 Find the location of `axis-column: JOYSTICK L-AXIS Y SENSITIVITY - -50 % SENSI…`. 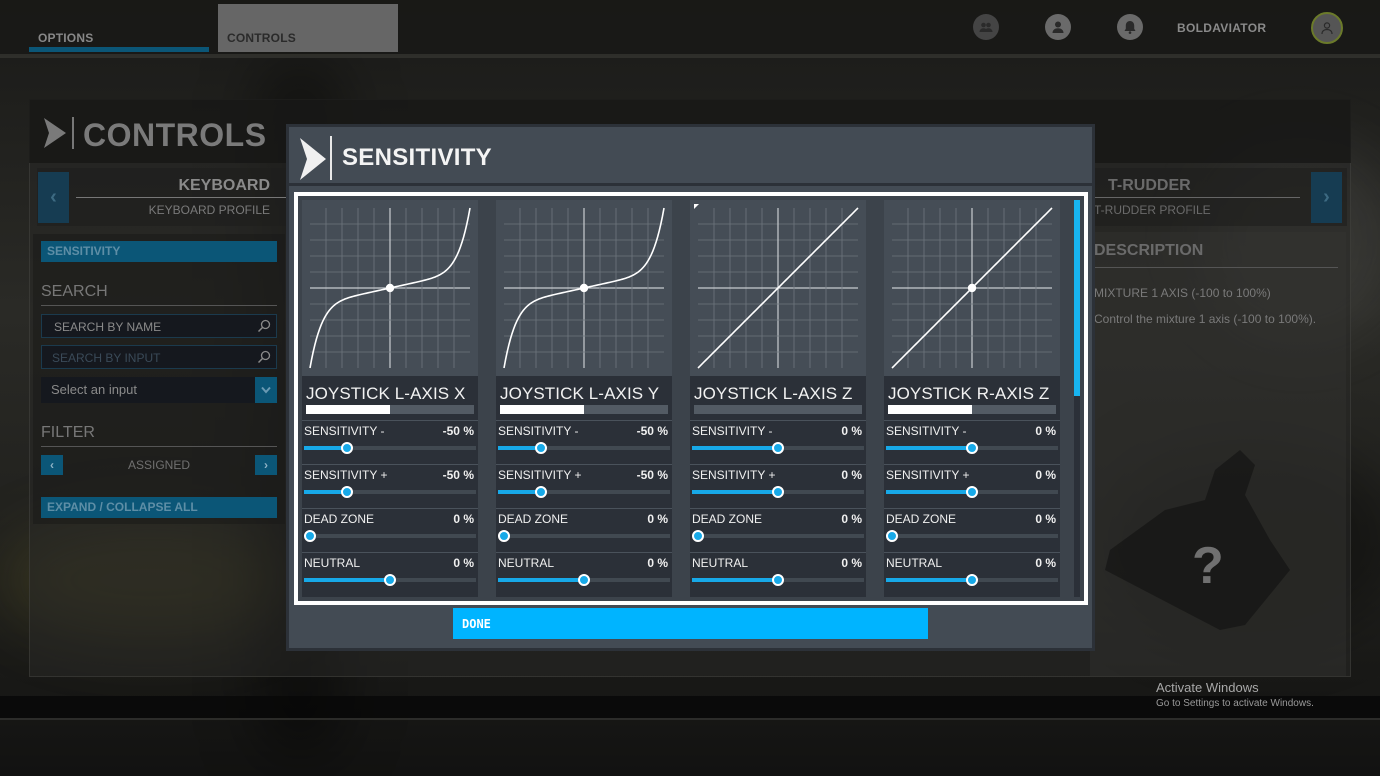

axis-column: JOYSTICK L-AXIS Y SENSITIVITY - -50 % SENSI… is located at coordinates (584, 398).